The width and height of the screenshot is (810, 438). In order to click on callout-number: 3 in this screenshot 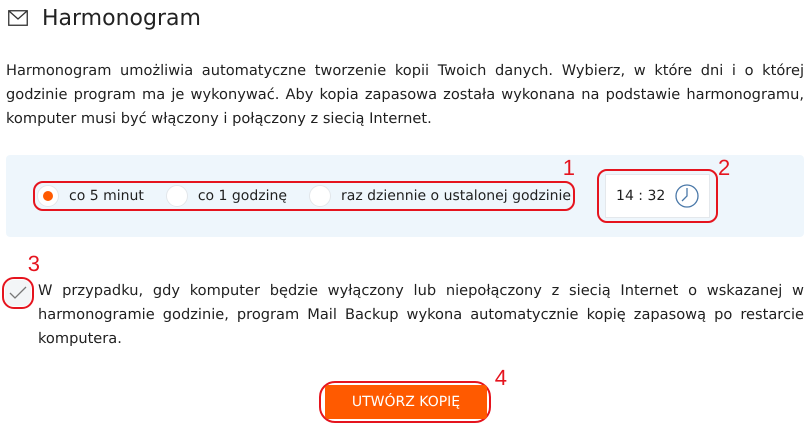, I will do `click(34, 264)`.